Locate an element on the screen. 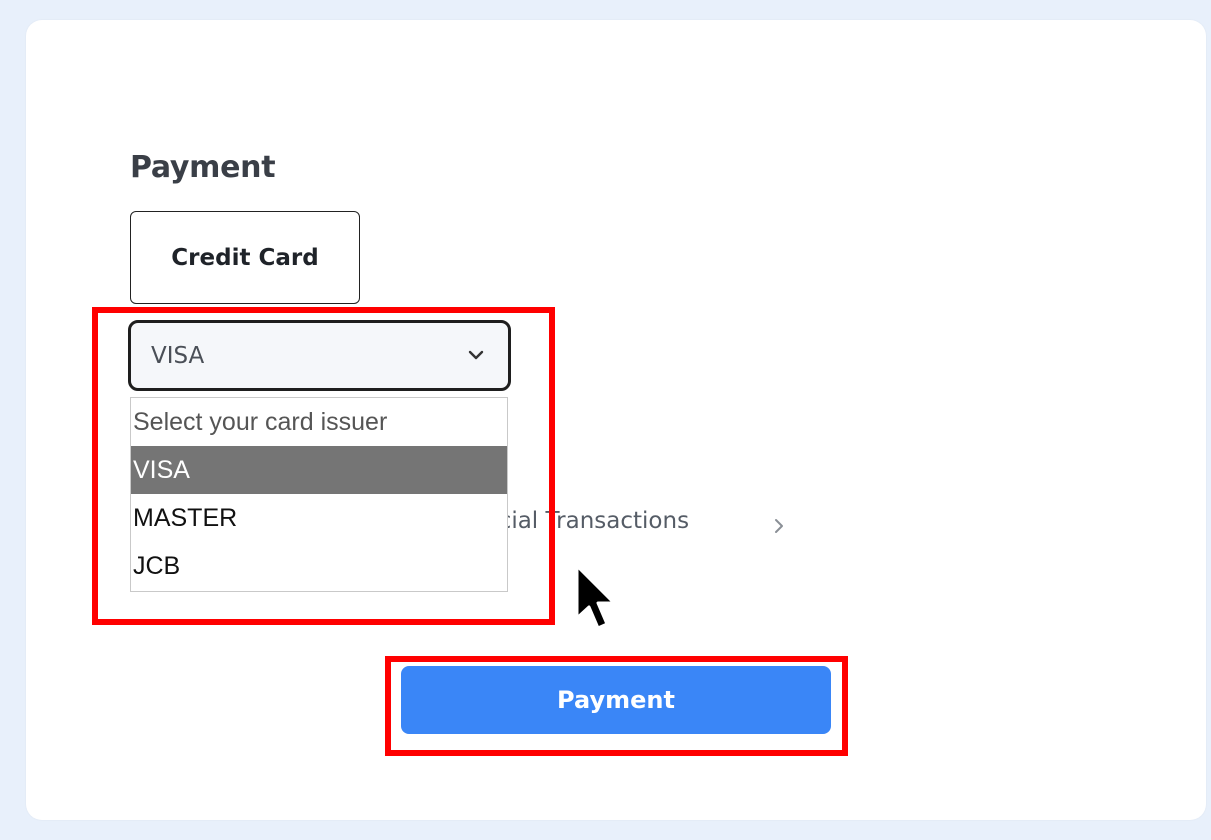 The image size is (1211, 840). payment-button: Payment is located at coordinates (616, 700).